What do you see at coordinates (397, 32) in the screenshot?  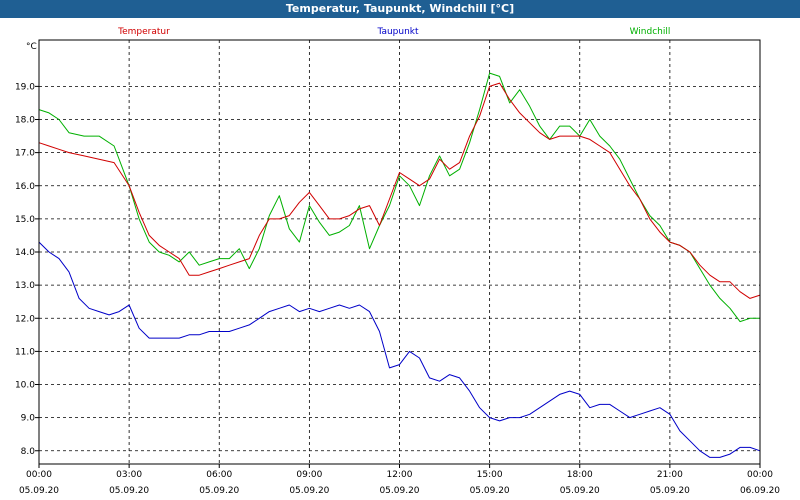 I see `legend-taupunkt: Taupunkt` at bounding box center [397, 32].